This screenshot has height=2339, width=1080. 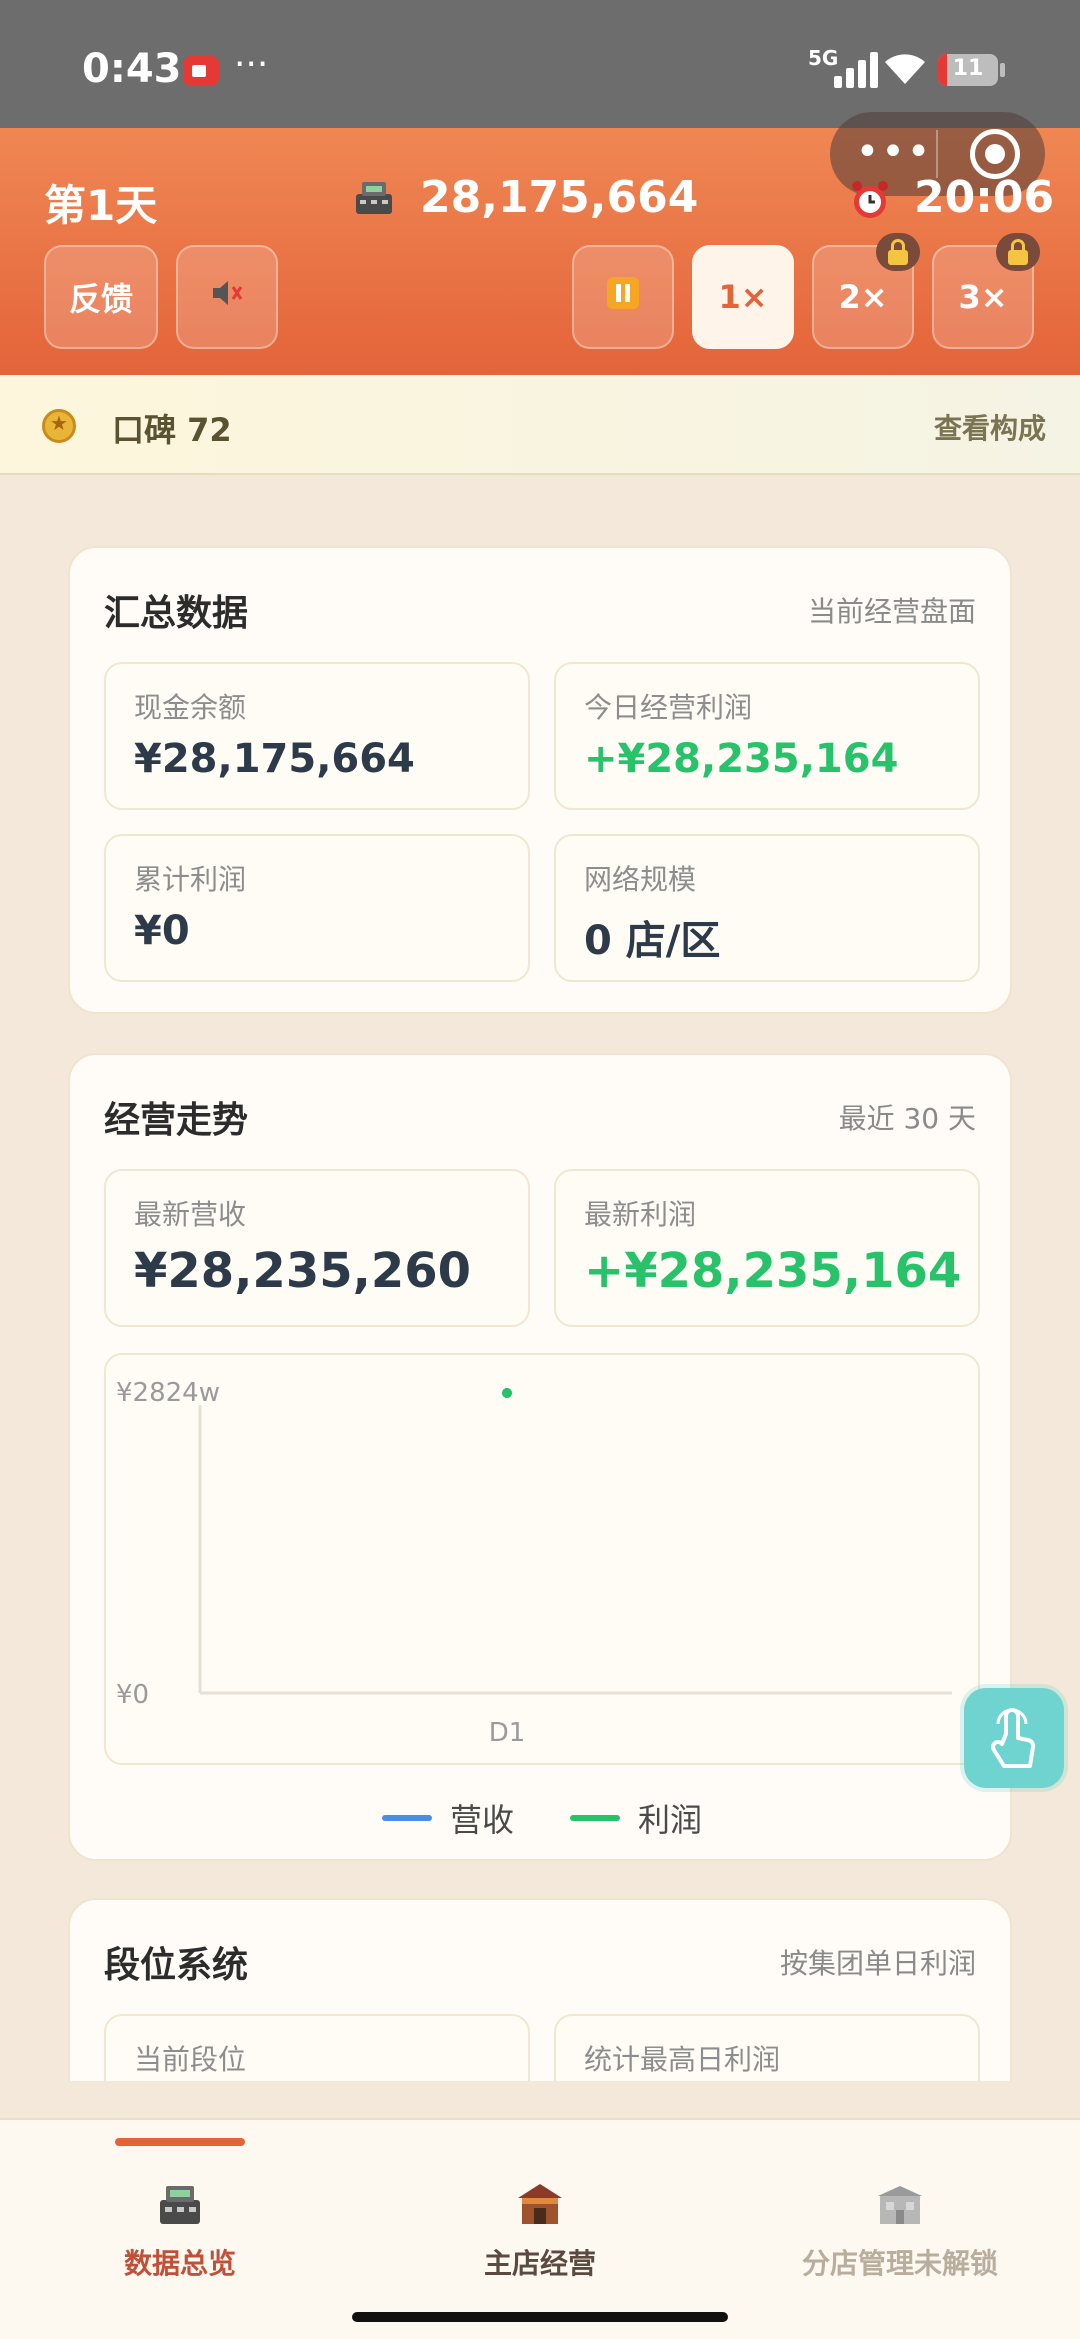 I want to click on latest-revenue-tile: 最新营收 ¥28,235,260, so click(x=317, y=1248).